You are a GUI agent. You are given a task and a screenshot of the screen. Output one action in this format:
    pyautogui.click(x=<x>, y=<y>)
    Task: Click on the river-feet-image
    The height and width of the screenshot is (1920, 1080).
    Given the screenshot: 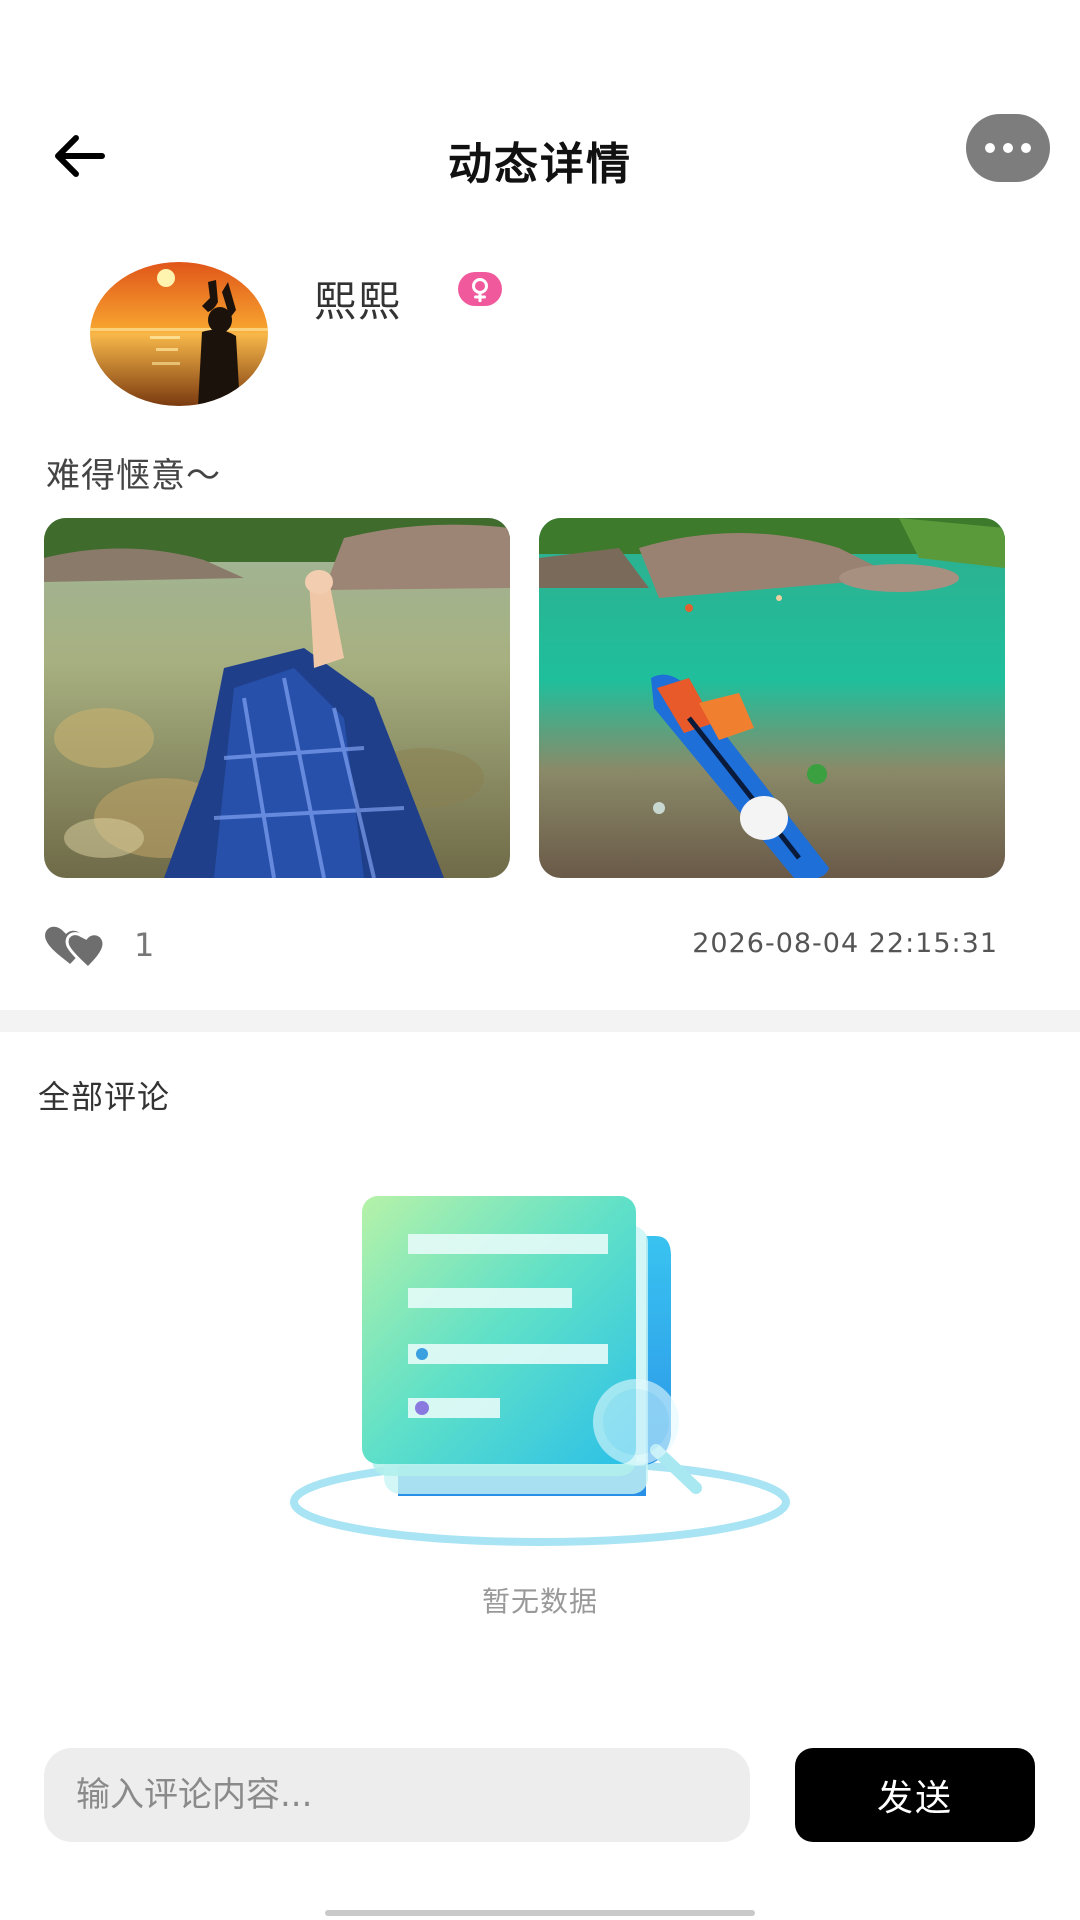 What is the action you would take?
    pyautogui.click(x=277, y=698)
    